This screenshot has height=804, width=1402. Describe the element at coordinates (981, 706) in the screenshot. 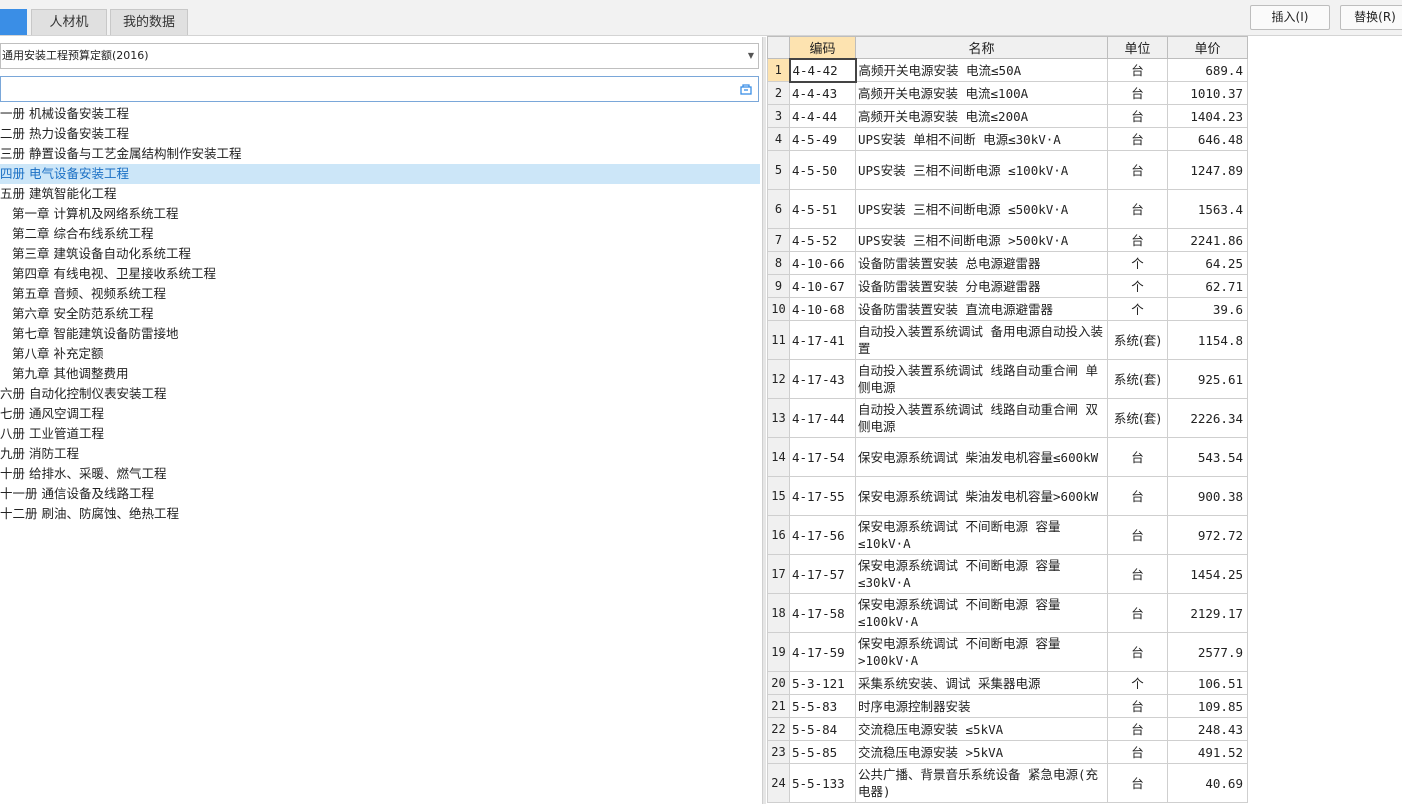

I see `cell-name: 时序电源控制器安装` at that location.